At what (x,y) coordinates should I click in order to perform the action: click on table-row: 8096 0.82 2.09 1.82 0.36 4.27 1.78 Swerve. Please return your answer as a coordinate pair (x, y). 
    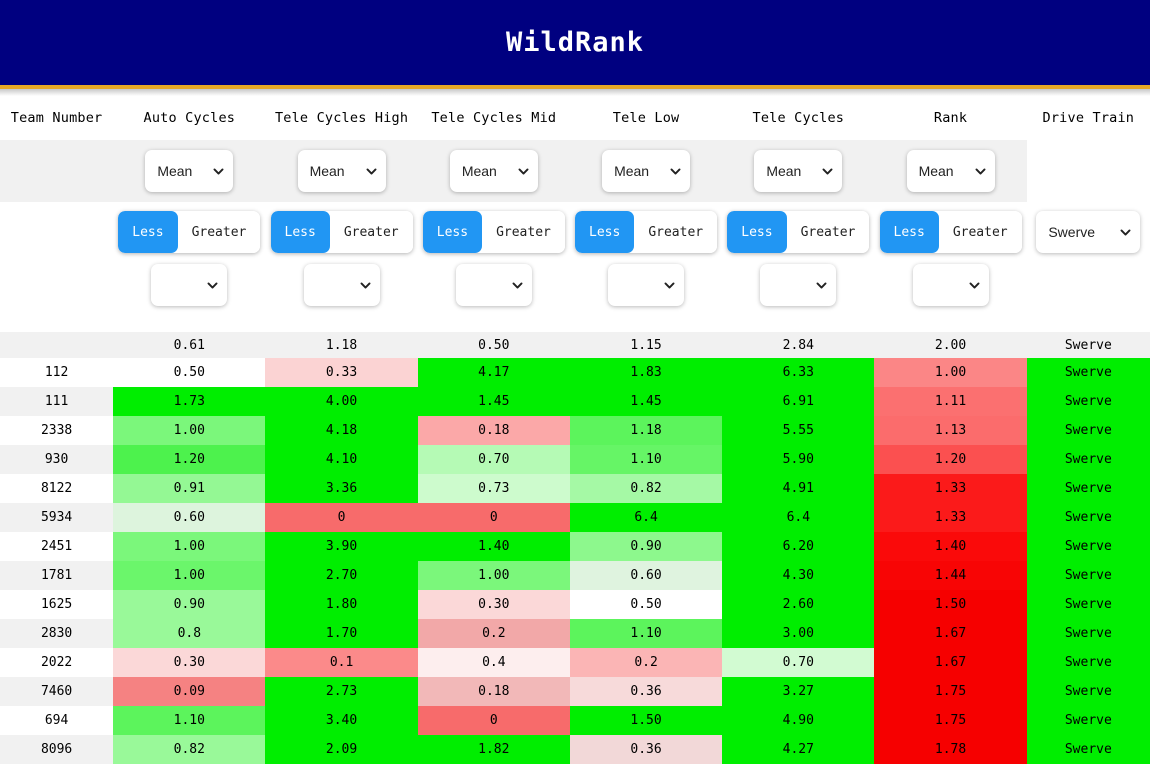
    Looking at the image, I should click on (575, 749).